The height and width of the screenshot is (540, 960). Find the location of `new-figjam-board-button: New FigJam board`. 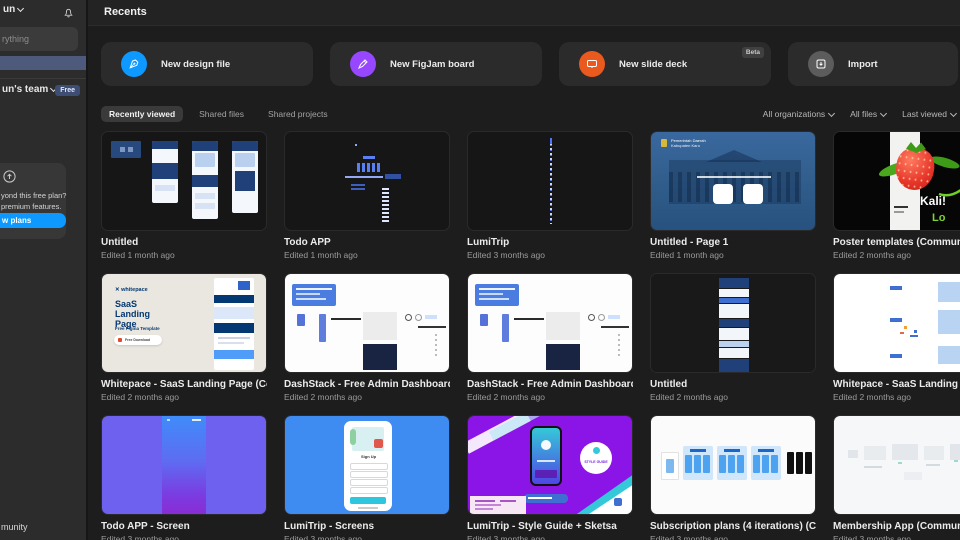

new-figjam-board-button: New FigJam board is located at coordinates (436, 64).